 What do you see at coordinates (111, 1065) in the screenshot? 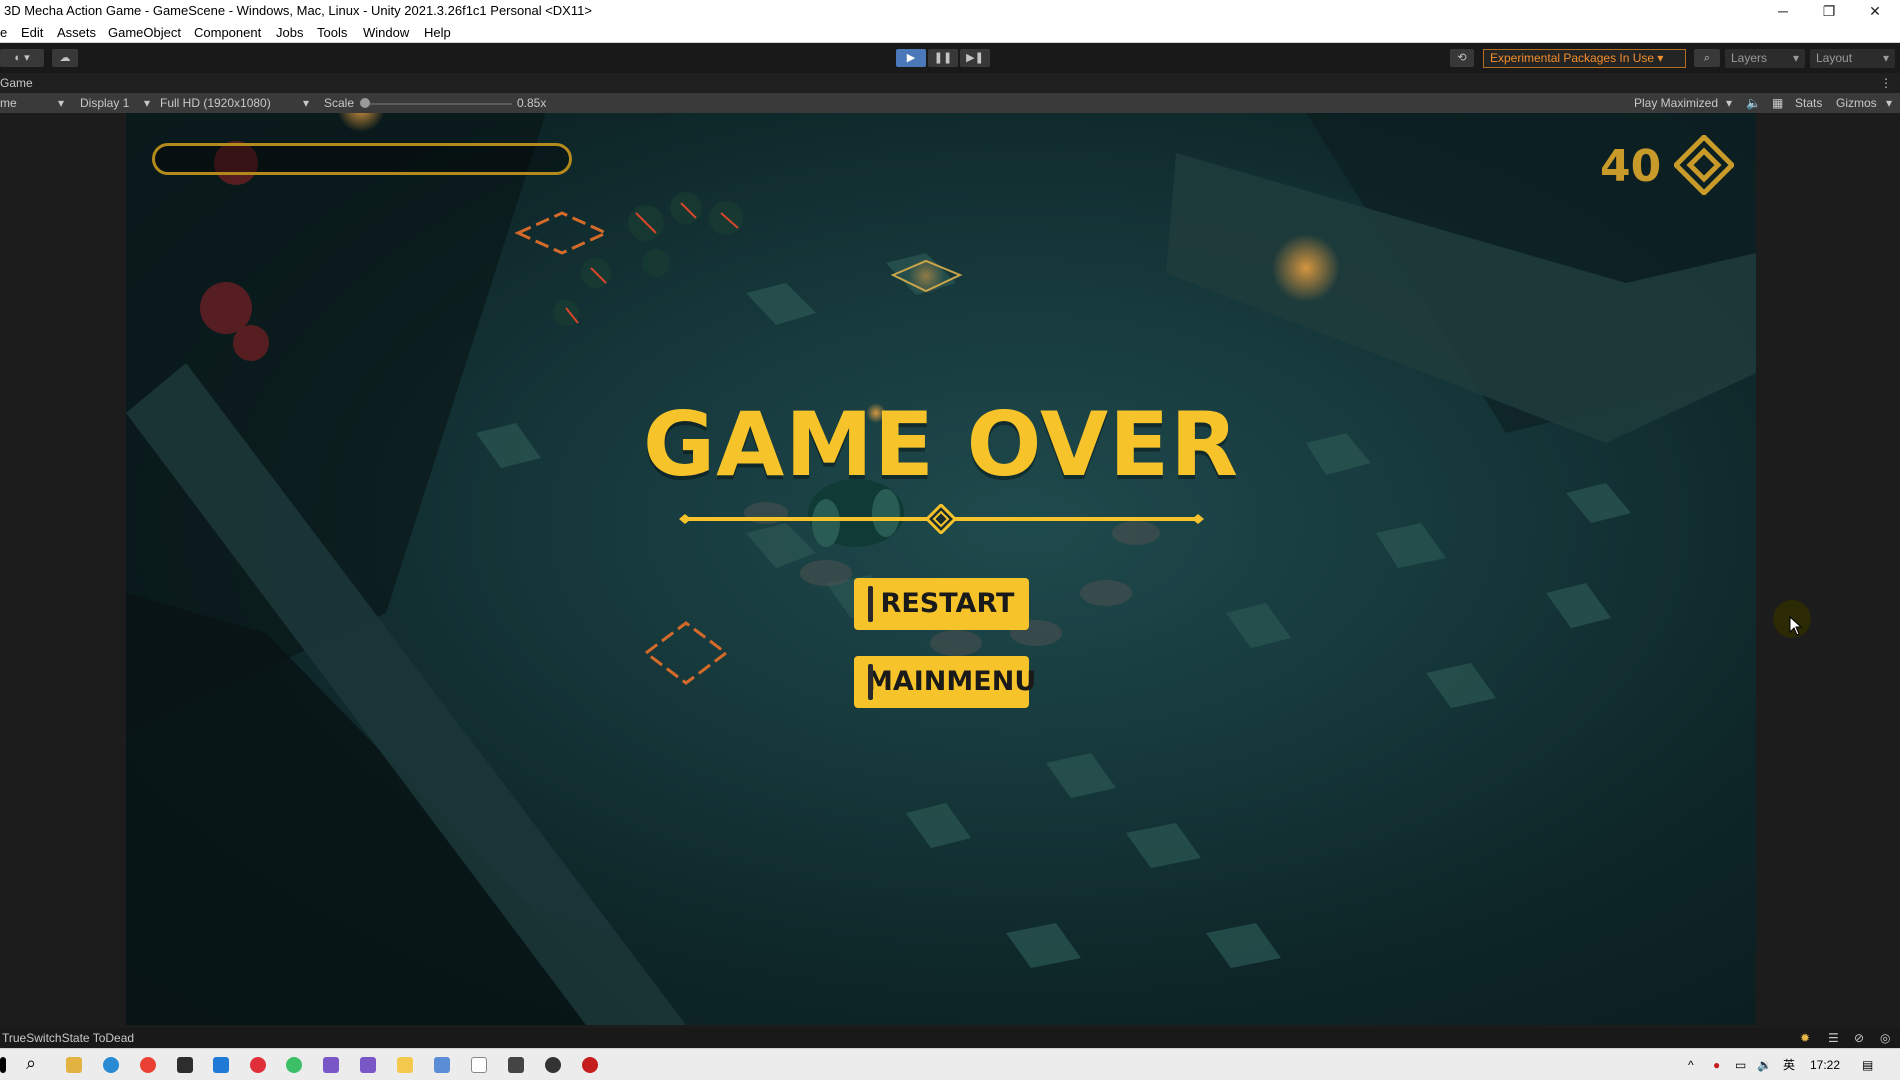
I see `edge-browser-icon` at bounding box center [111, 1065].